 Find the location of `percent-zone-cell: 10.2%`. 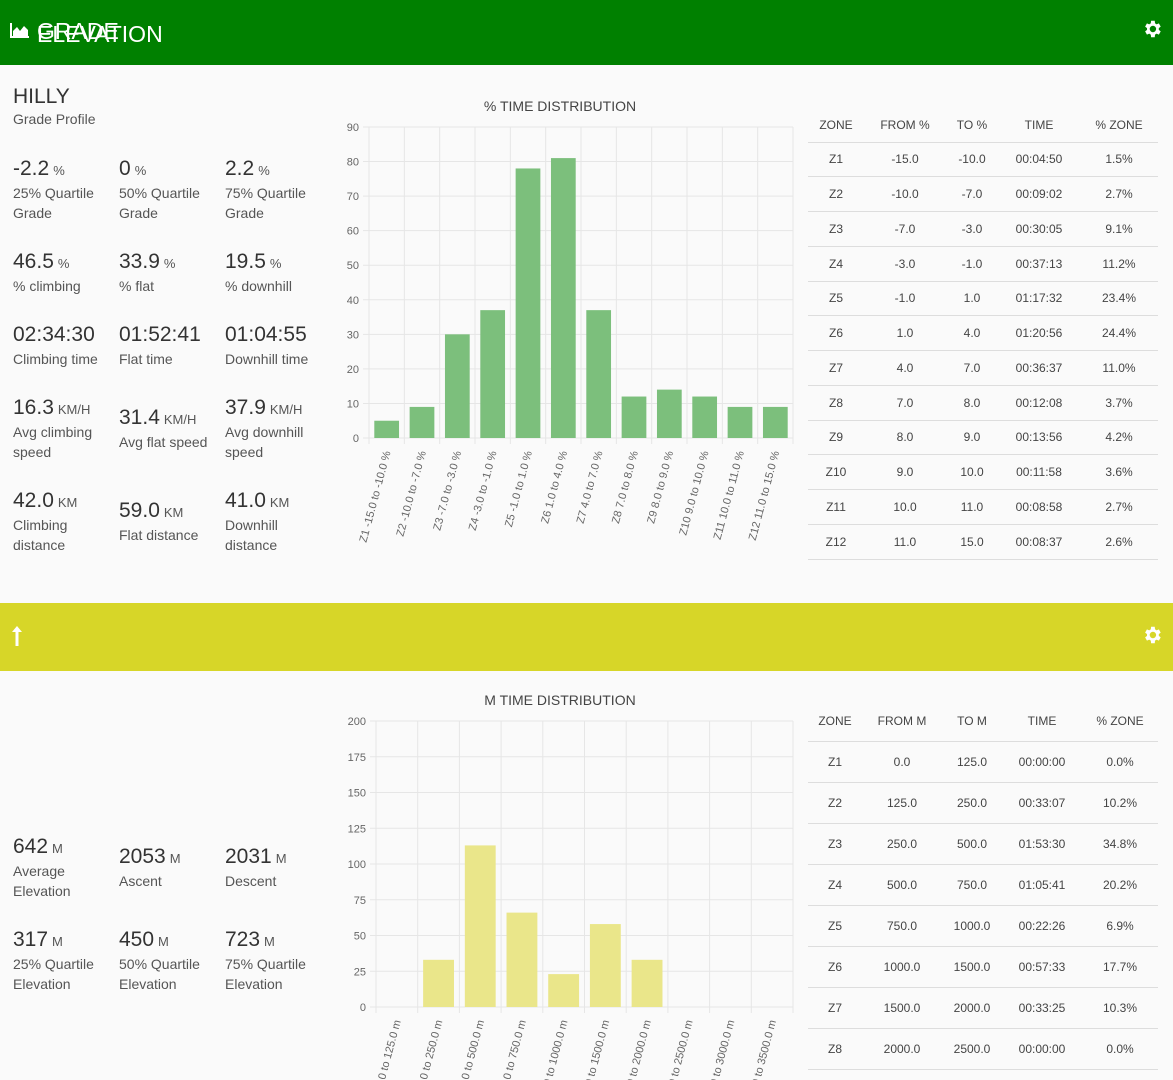

percent-zone-cell: 10.2% is located at coordinates (1120, 802).